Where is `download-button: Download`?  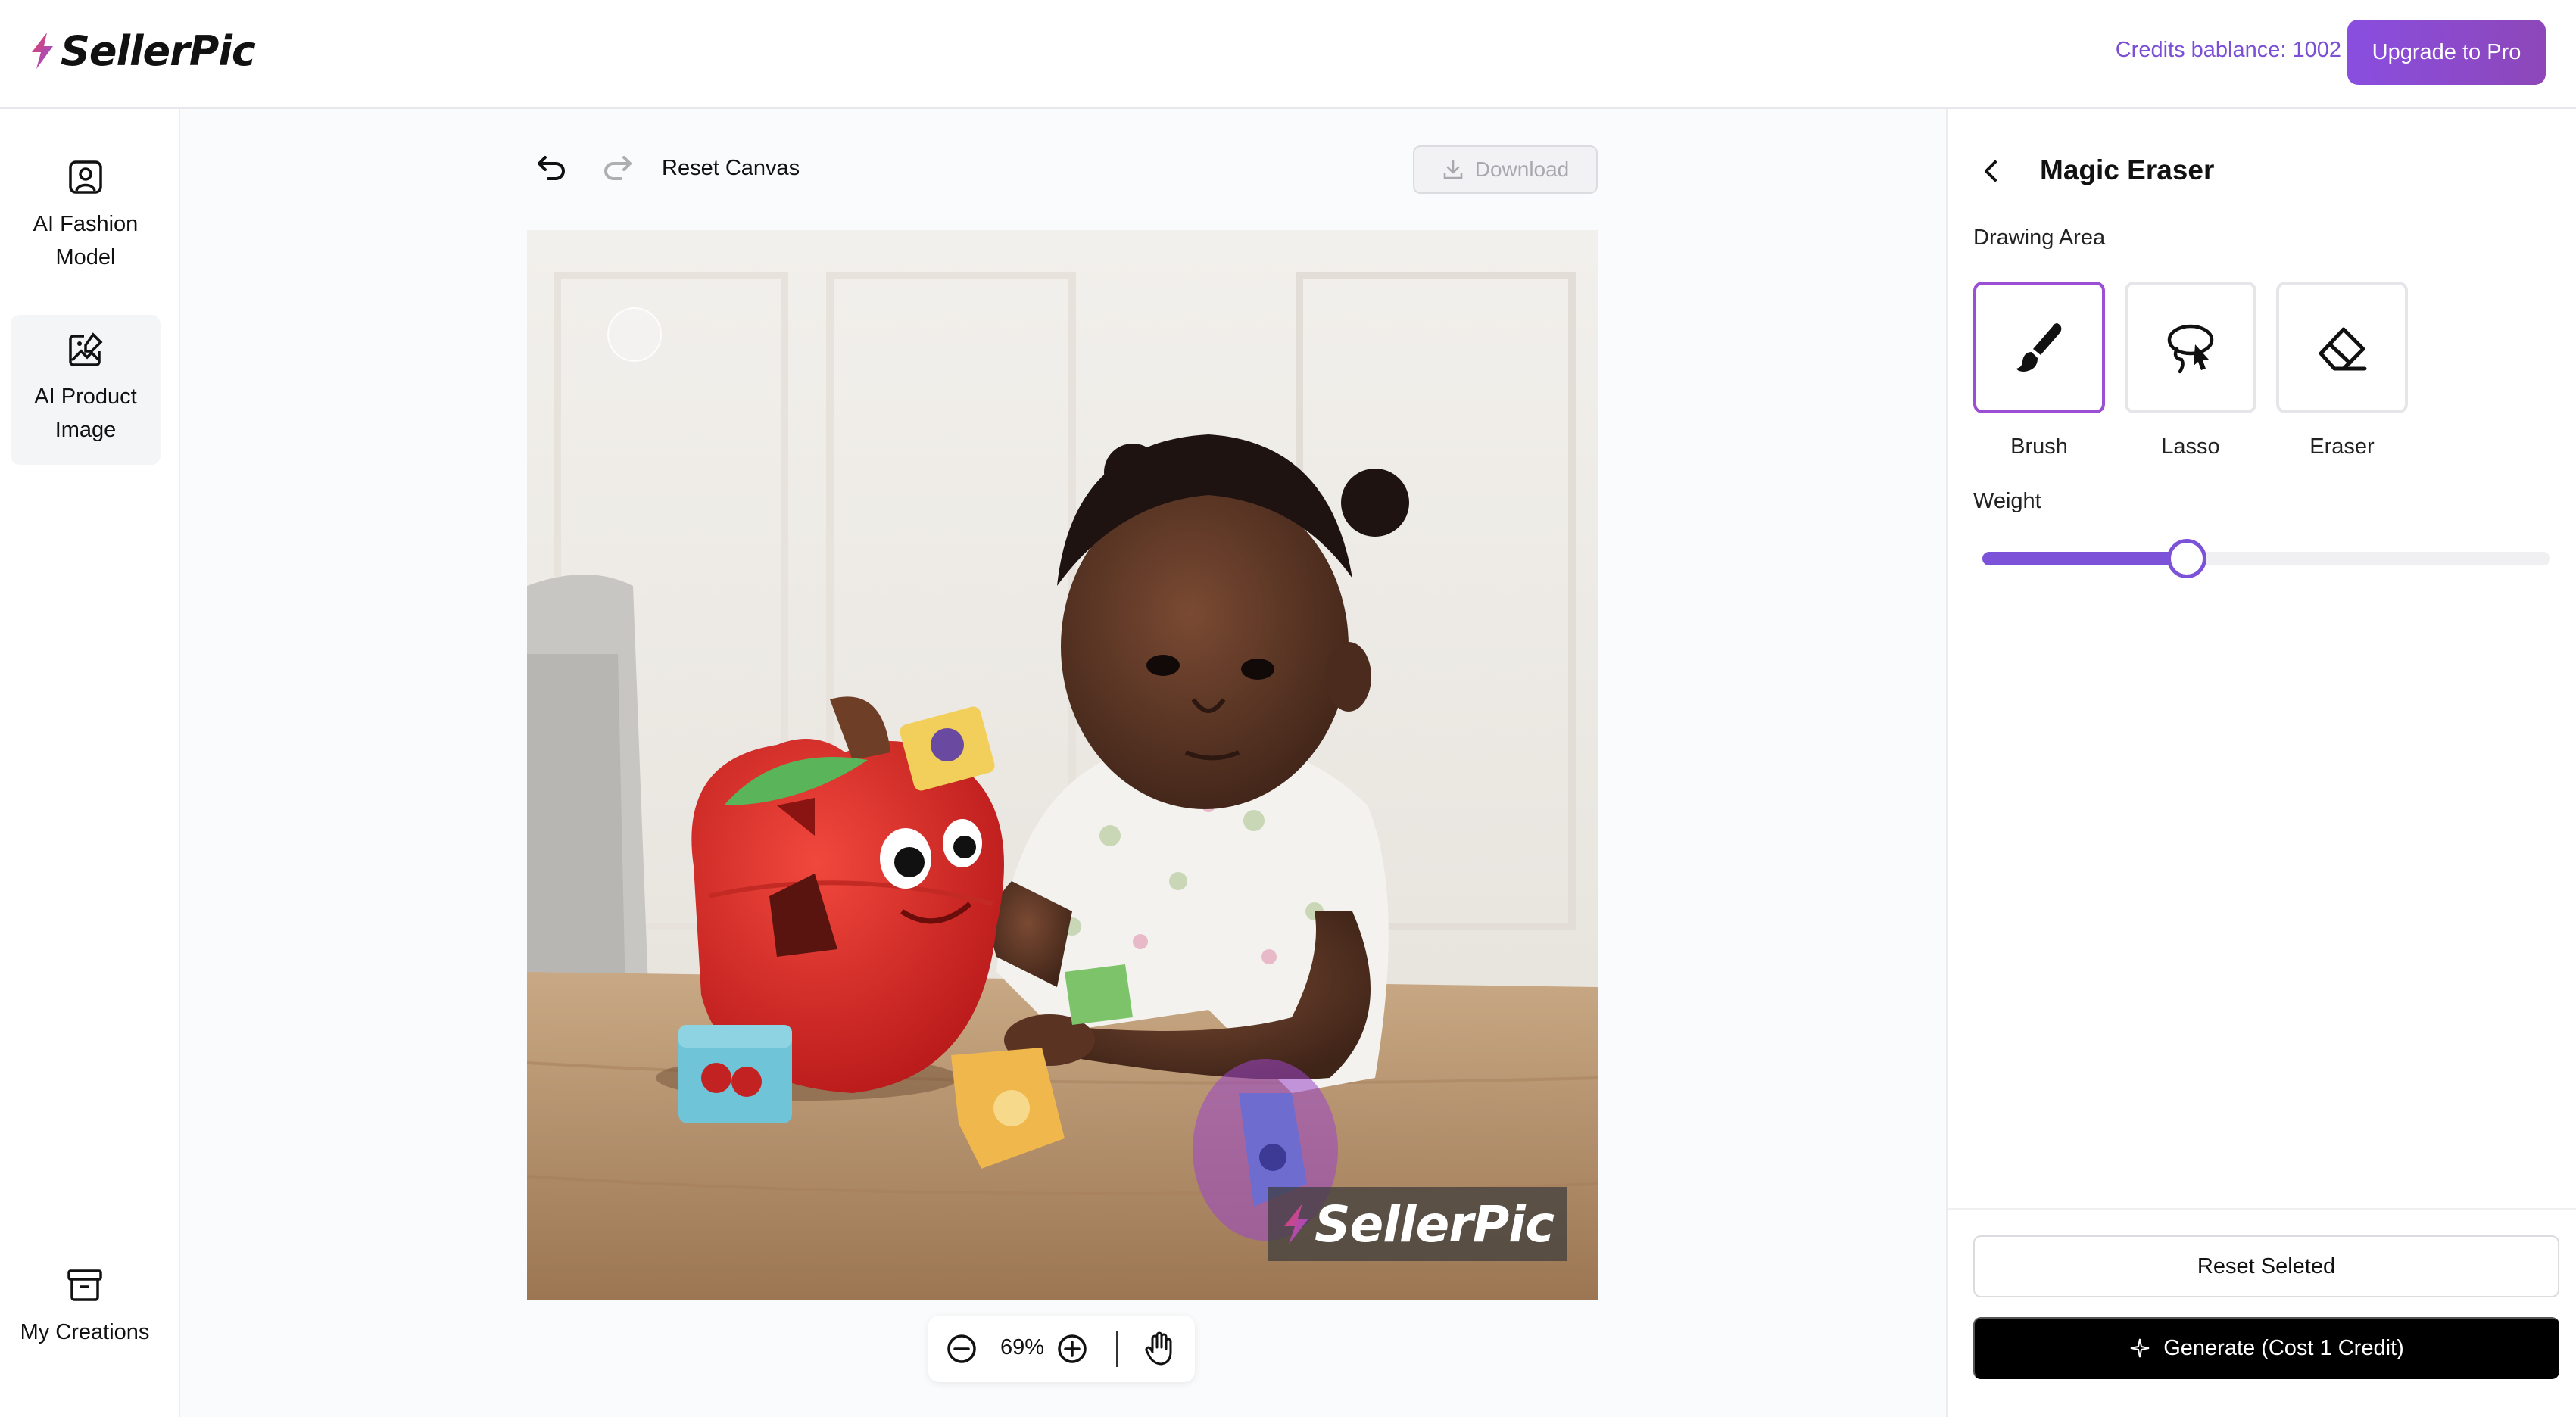 download-button: Download is located at coordinates (1505, 169).